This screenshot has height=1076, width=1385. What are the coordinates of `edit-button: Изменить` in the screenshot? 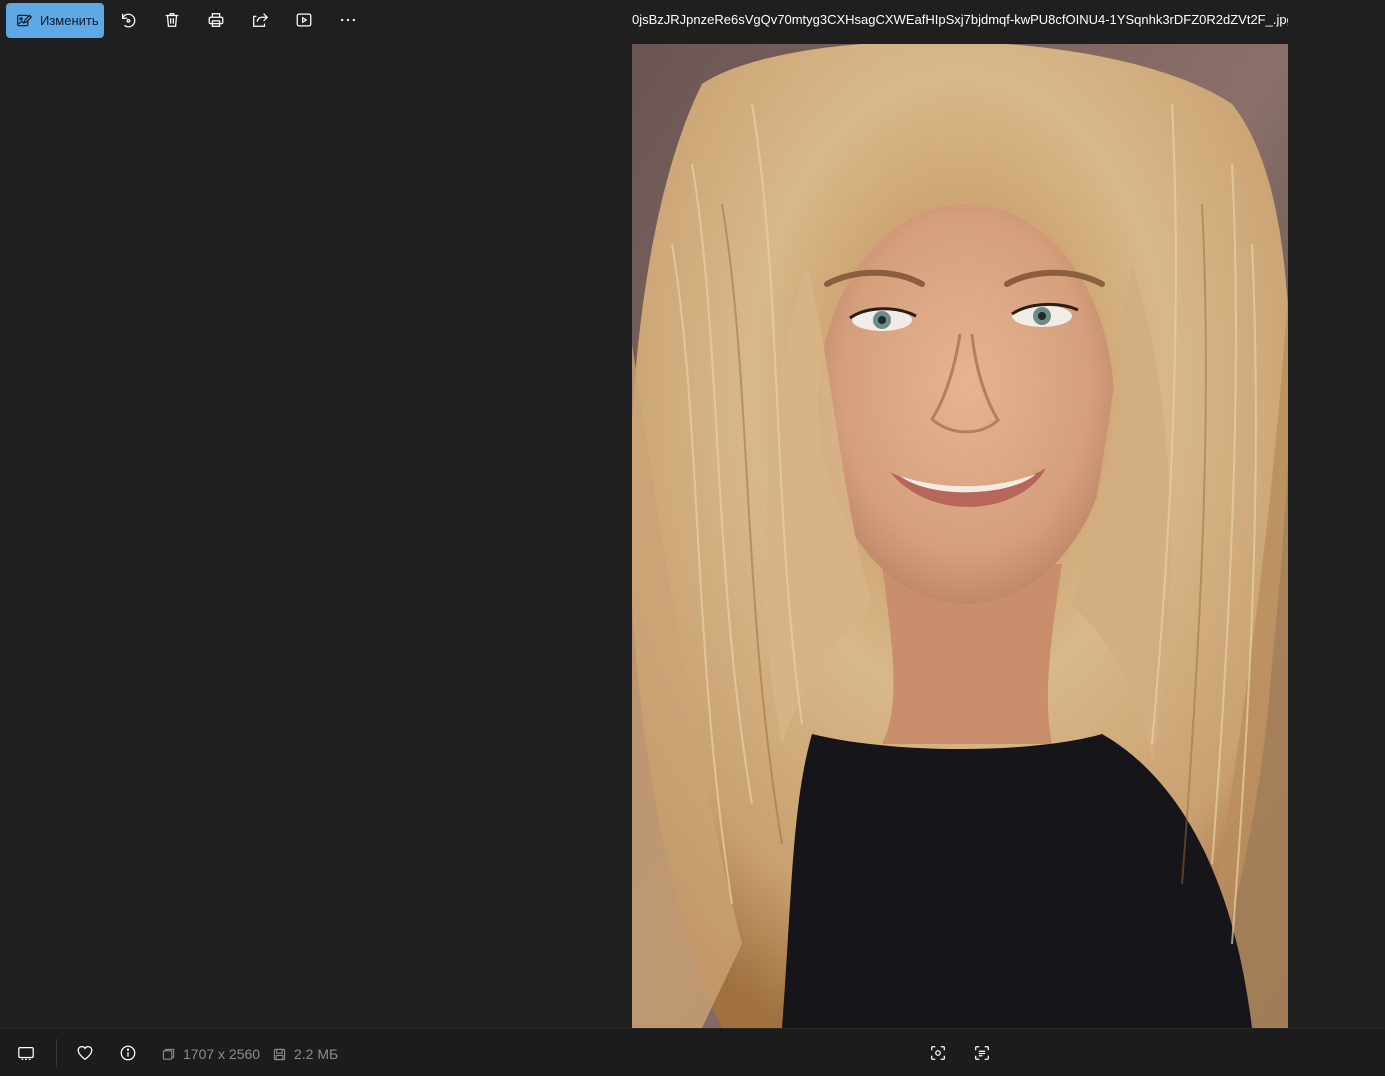 It's located at (55, 20).